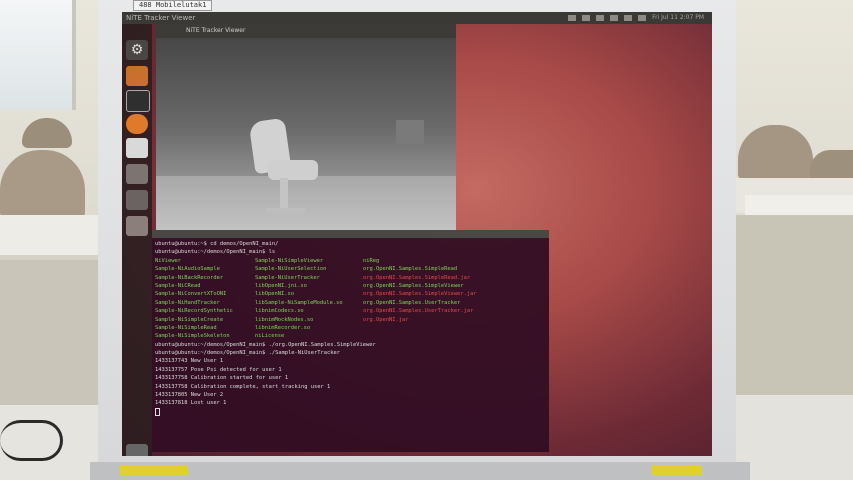 The image size is (853, 480). What do you see at coordinates (636, 16) in the screenshot?
I see `system-tray: Fri Jul 11 2:07 PM` at bounding box center [636, 16].